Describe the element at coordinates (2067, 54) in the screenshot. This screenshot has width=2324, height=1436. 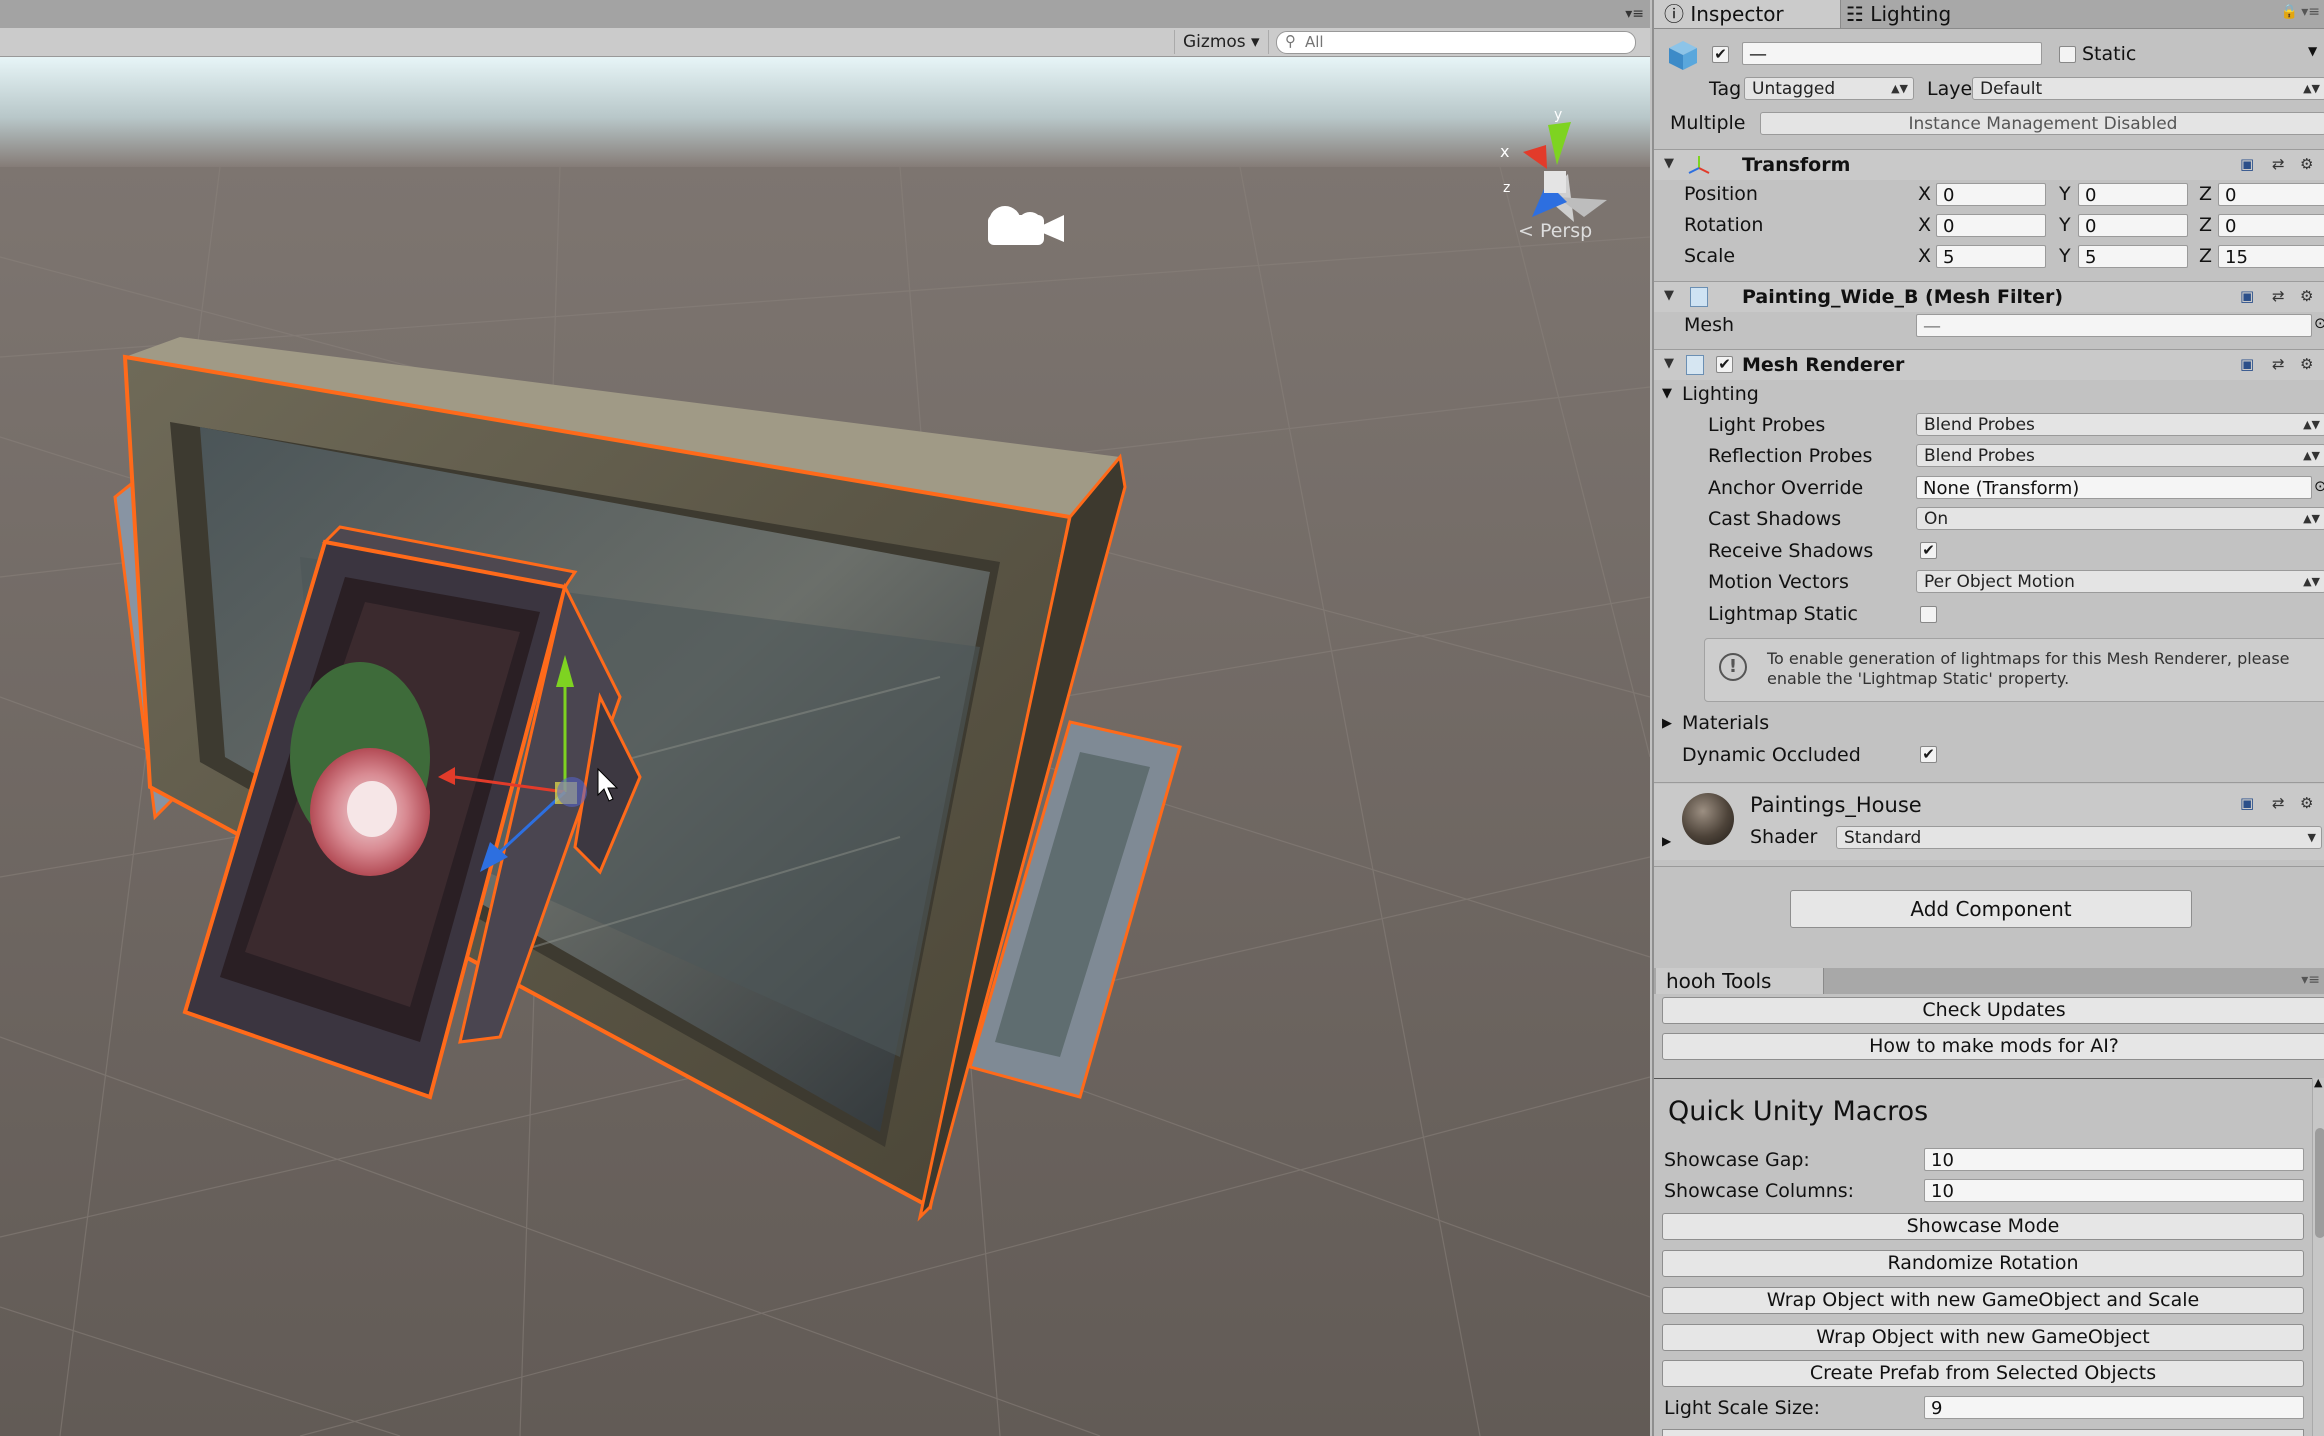
I see `static-checkbox` at that location.